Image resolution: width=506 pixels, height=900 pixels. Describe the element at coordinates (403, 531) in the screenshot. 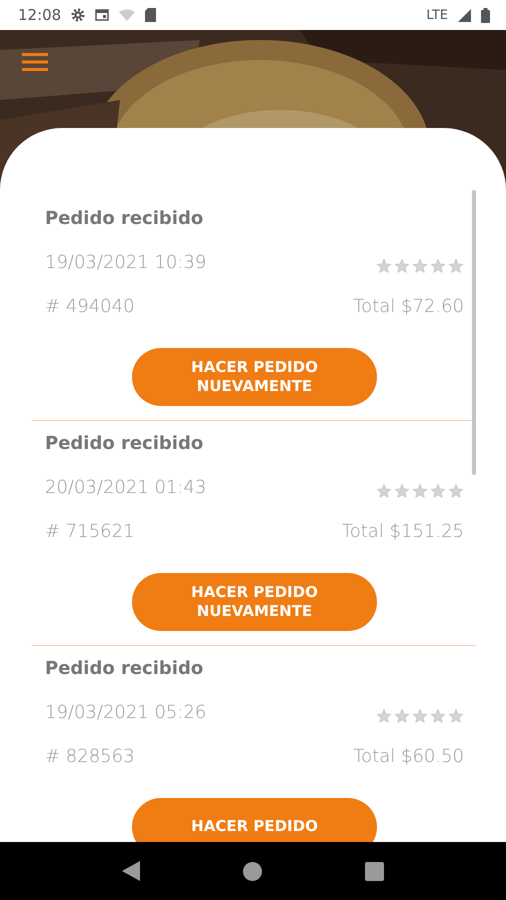

I see `order-total: Total $151.25` at that location.